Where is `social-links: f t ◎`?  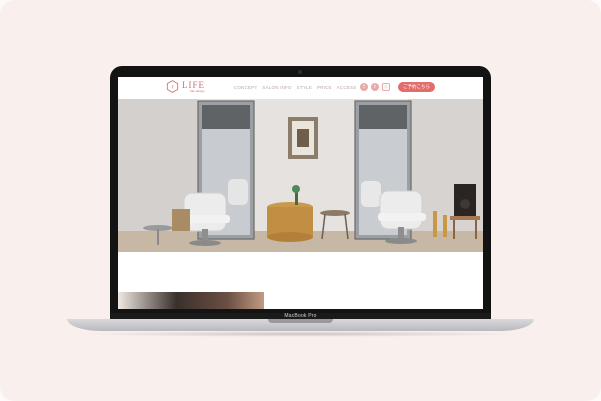 social-links: f t ◎ is located at coordinates (375, 87).